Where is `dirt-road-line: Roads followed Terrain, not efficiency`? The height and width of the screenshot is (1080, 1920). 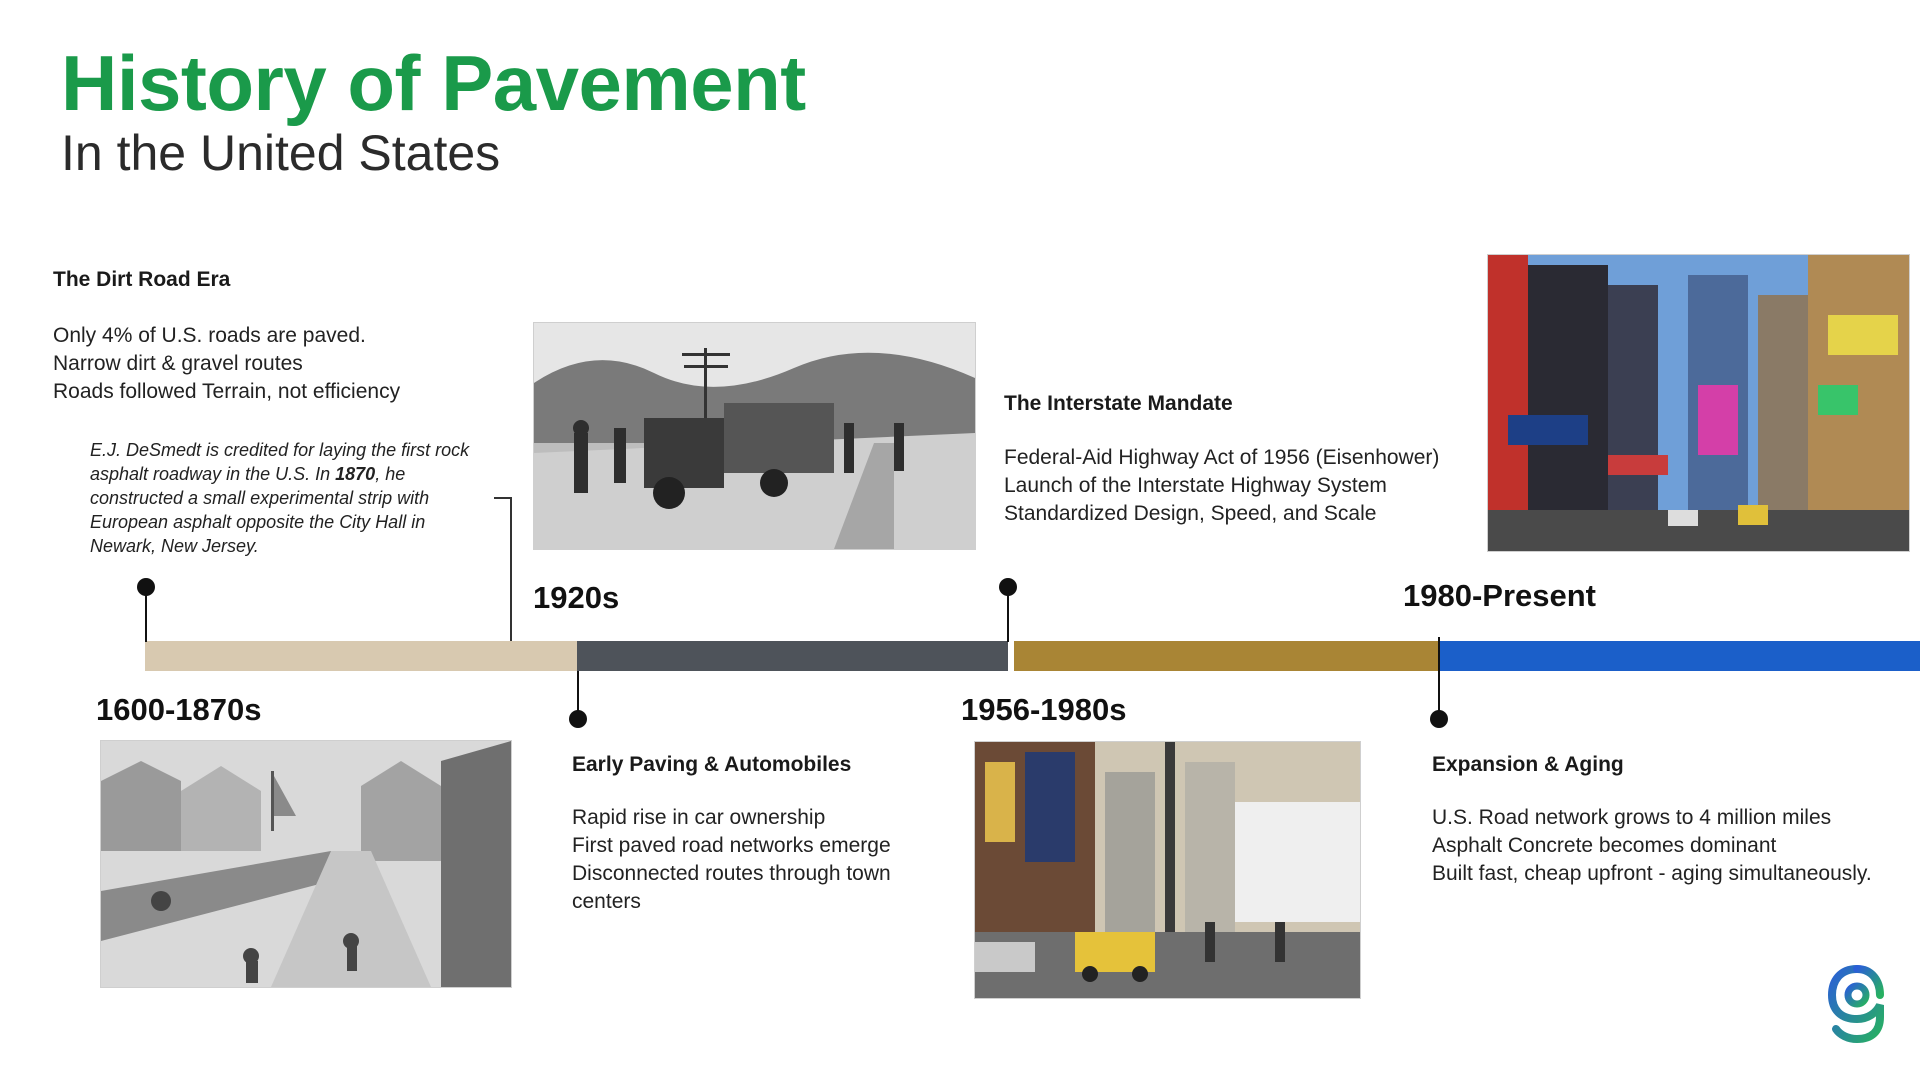 dirt-road-line: Roads followed Terrain, not efficiency is located at coordinates (227, 391).